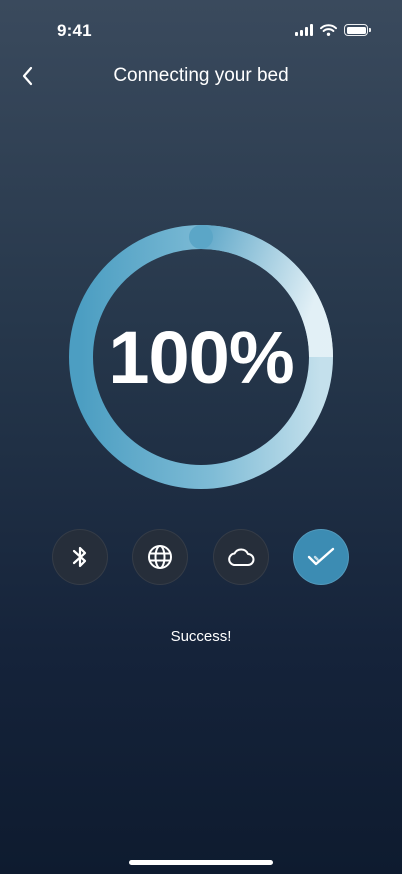  I want to click on check-icon, so click(321, 556).